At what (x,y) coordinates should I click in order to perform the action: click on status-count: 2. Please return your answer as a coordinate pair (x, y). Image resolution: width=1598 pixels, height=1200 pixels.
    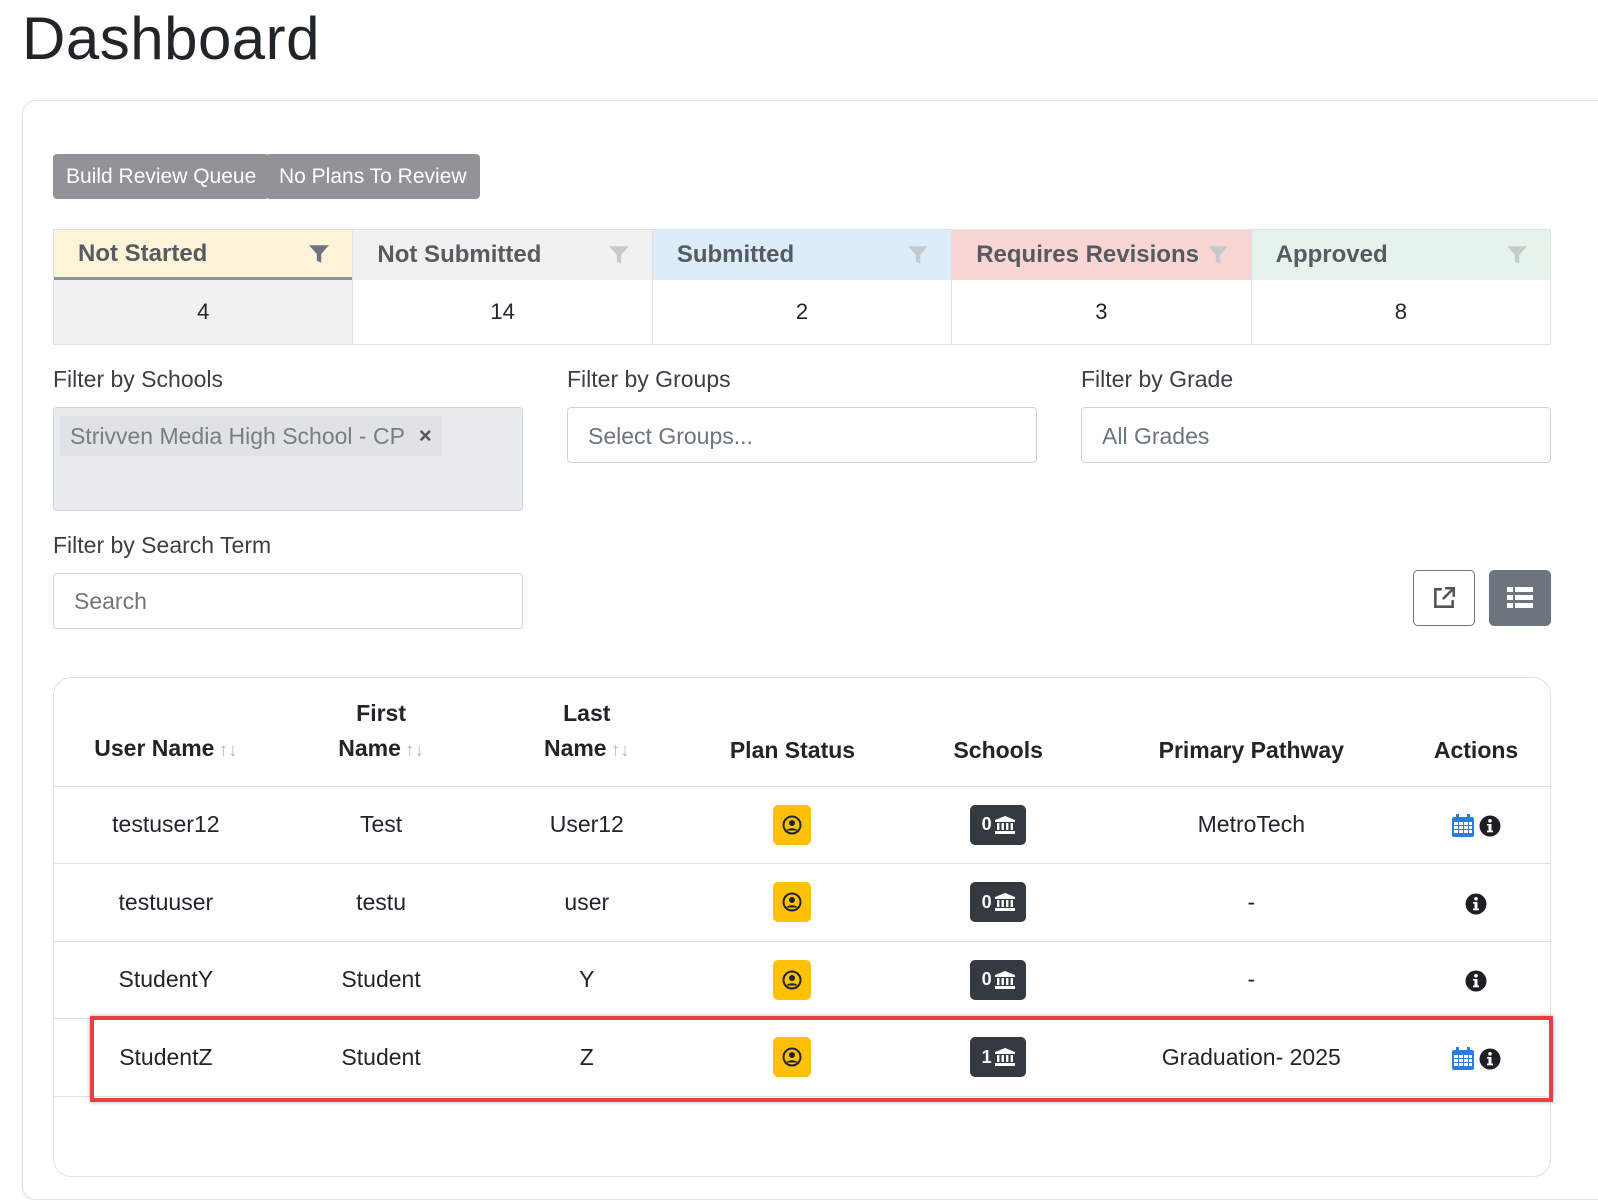
    Looking at the image, I should click on (802, 311).